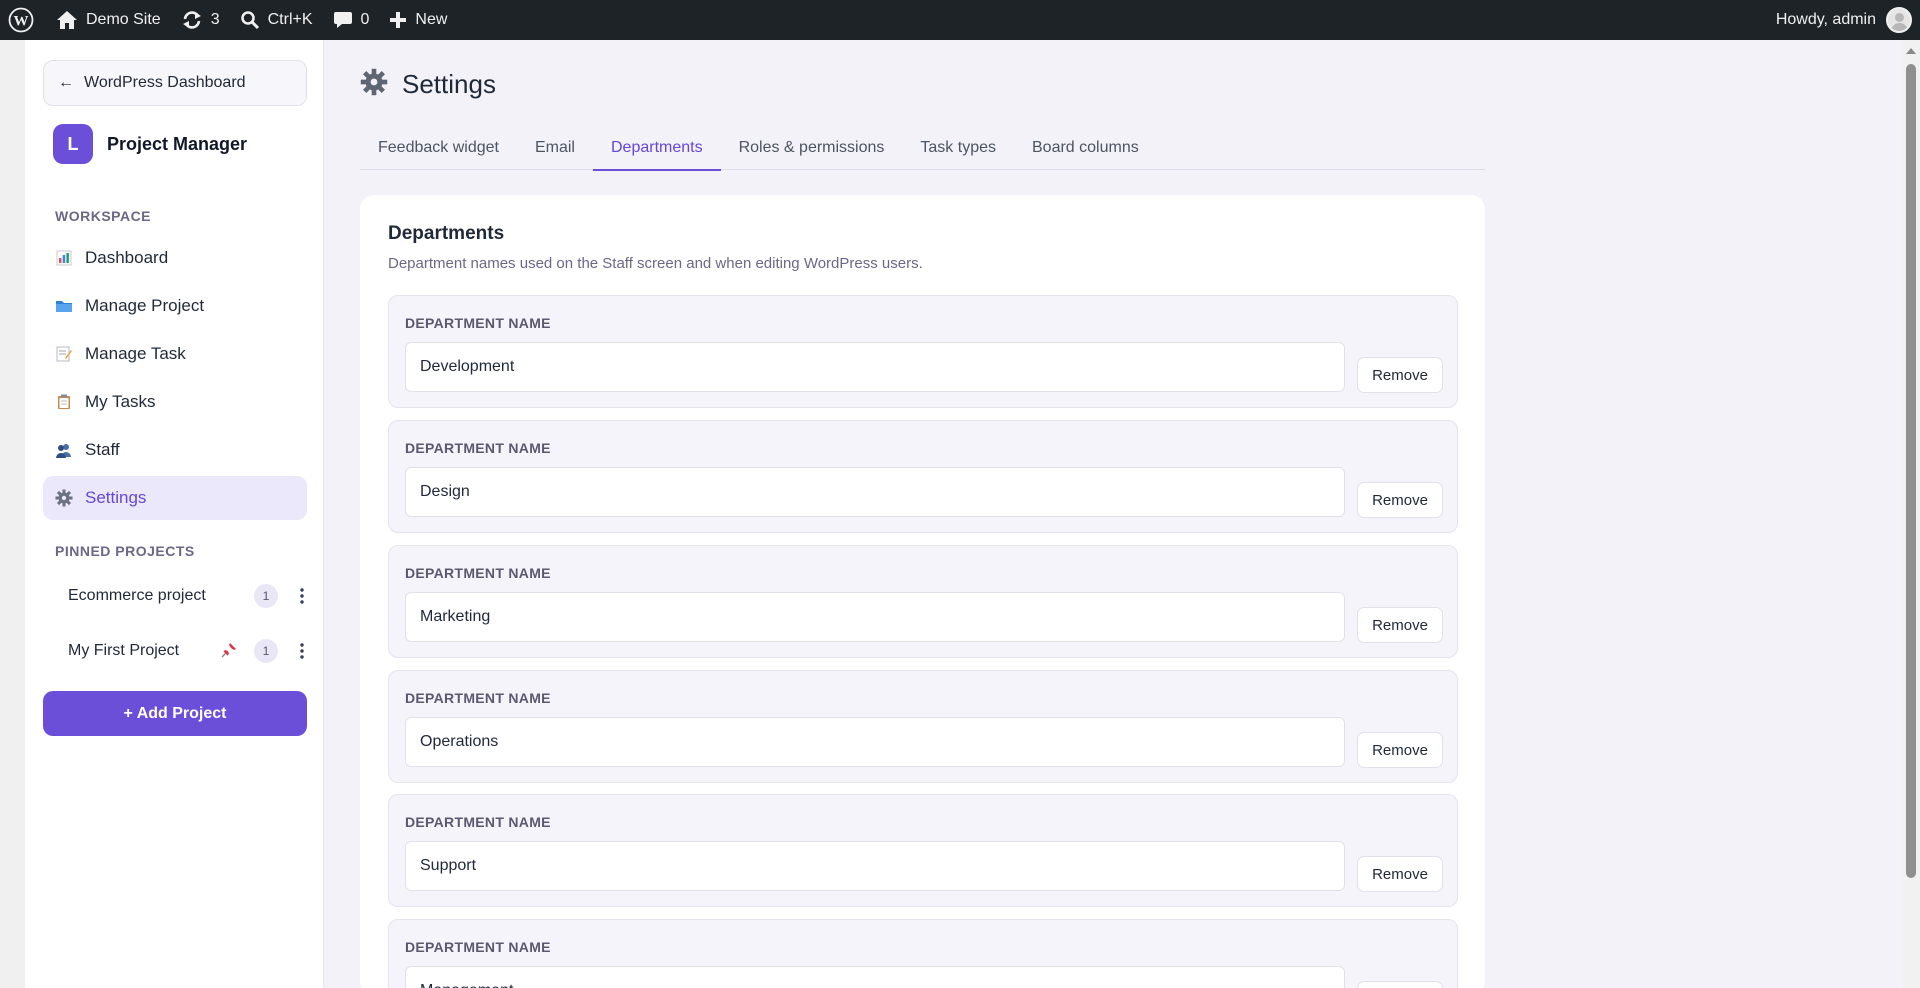  I want to click on scrollbar-thumb, so click(1911, 471).